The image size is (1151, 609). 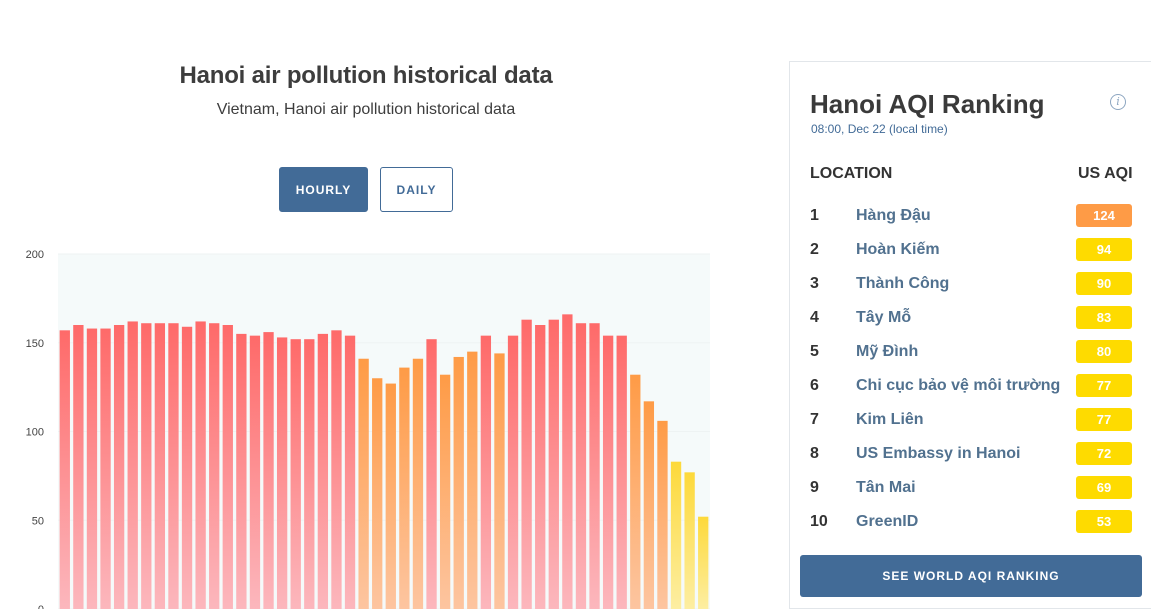 What do you see at coordinates (814, 351) in the screenshot?
I see `rank-number: 5` at bounding box center [814, 351].